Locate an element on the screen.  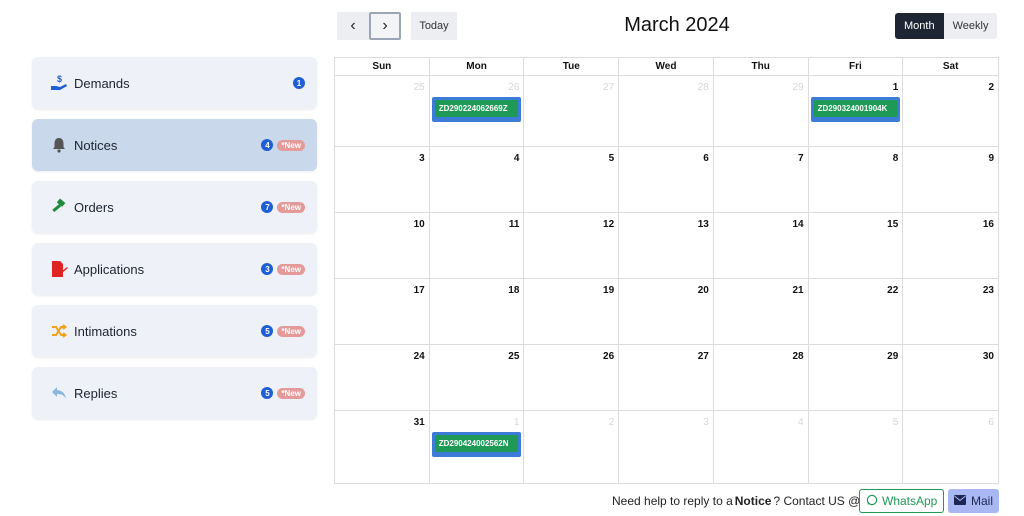
sidebar-item-demands: $ Demands 1 is located at coordinates (174, 83).